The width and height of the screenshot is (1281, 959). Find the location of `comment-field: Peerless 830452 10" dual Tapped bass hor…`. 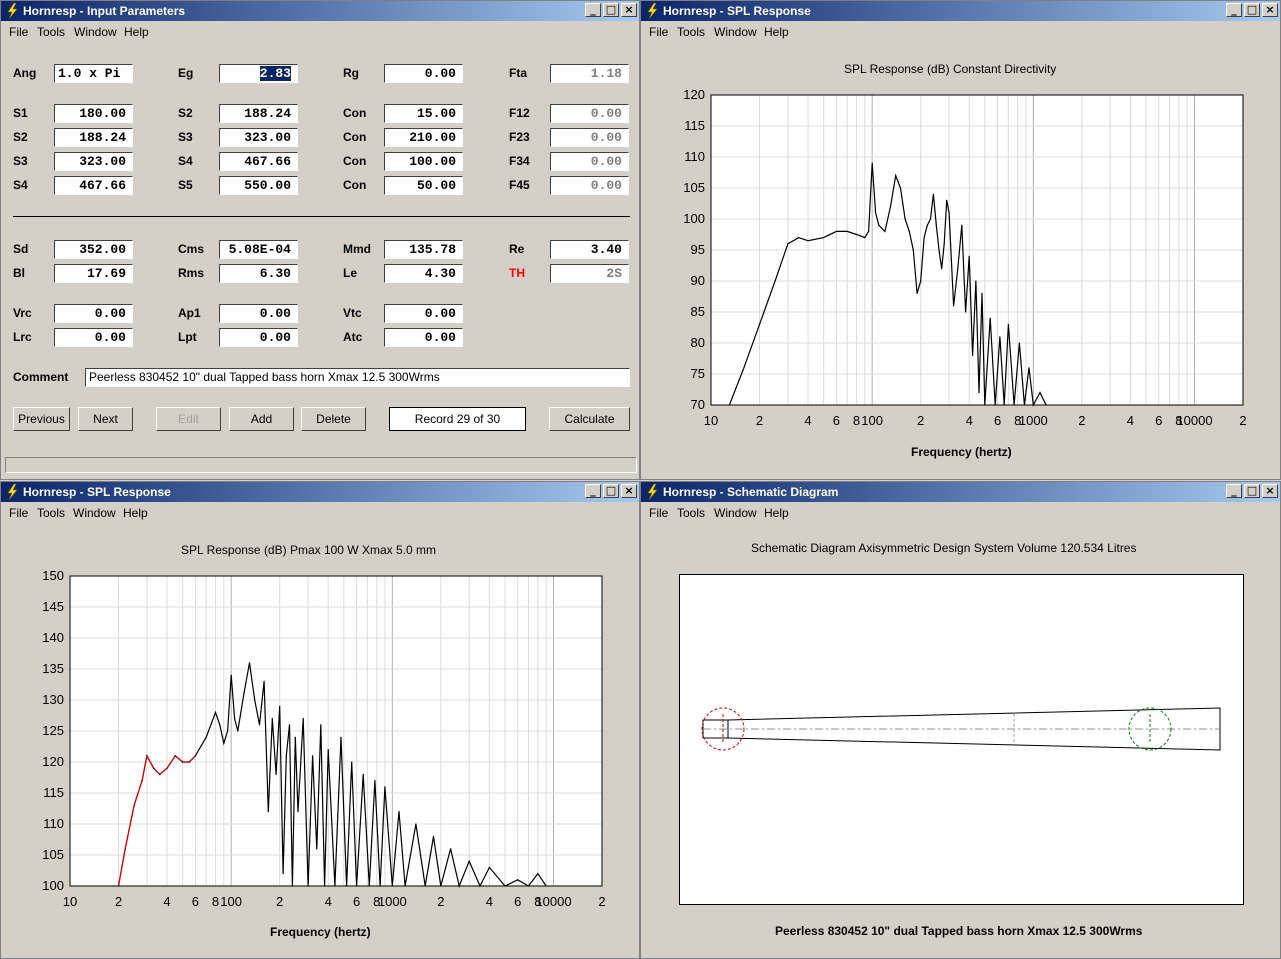

comment-field: Peerless 830452 10" dual Tapped bass hor… is located at coordinates (357, 377).